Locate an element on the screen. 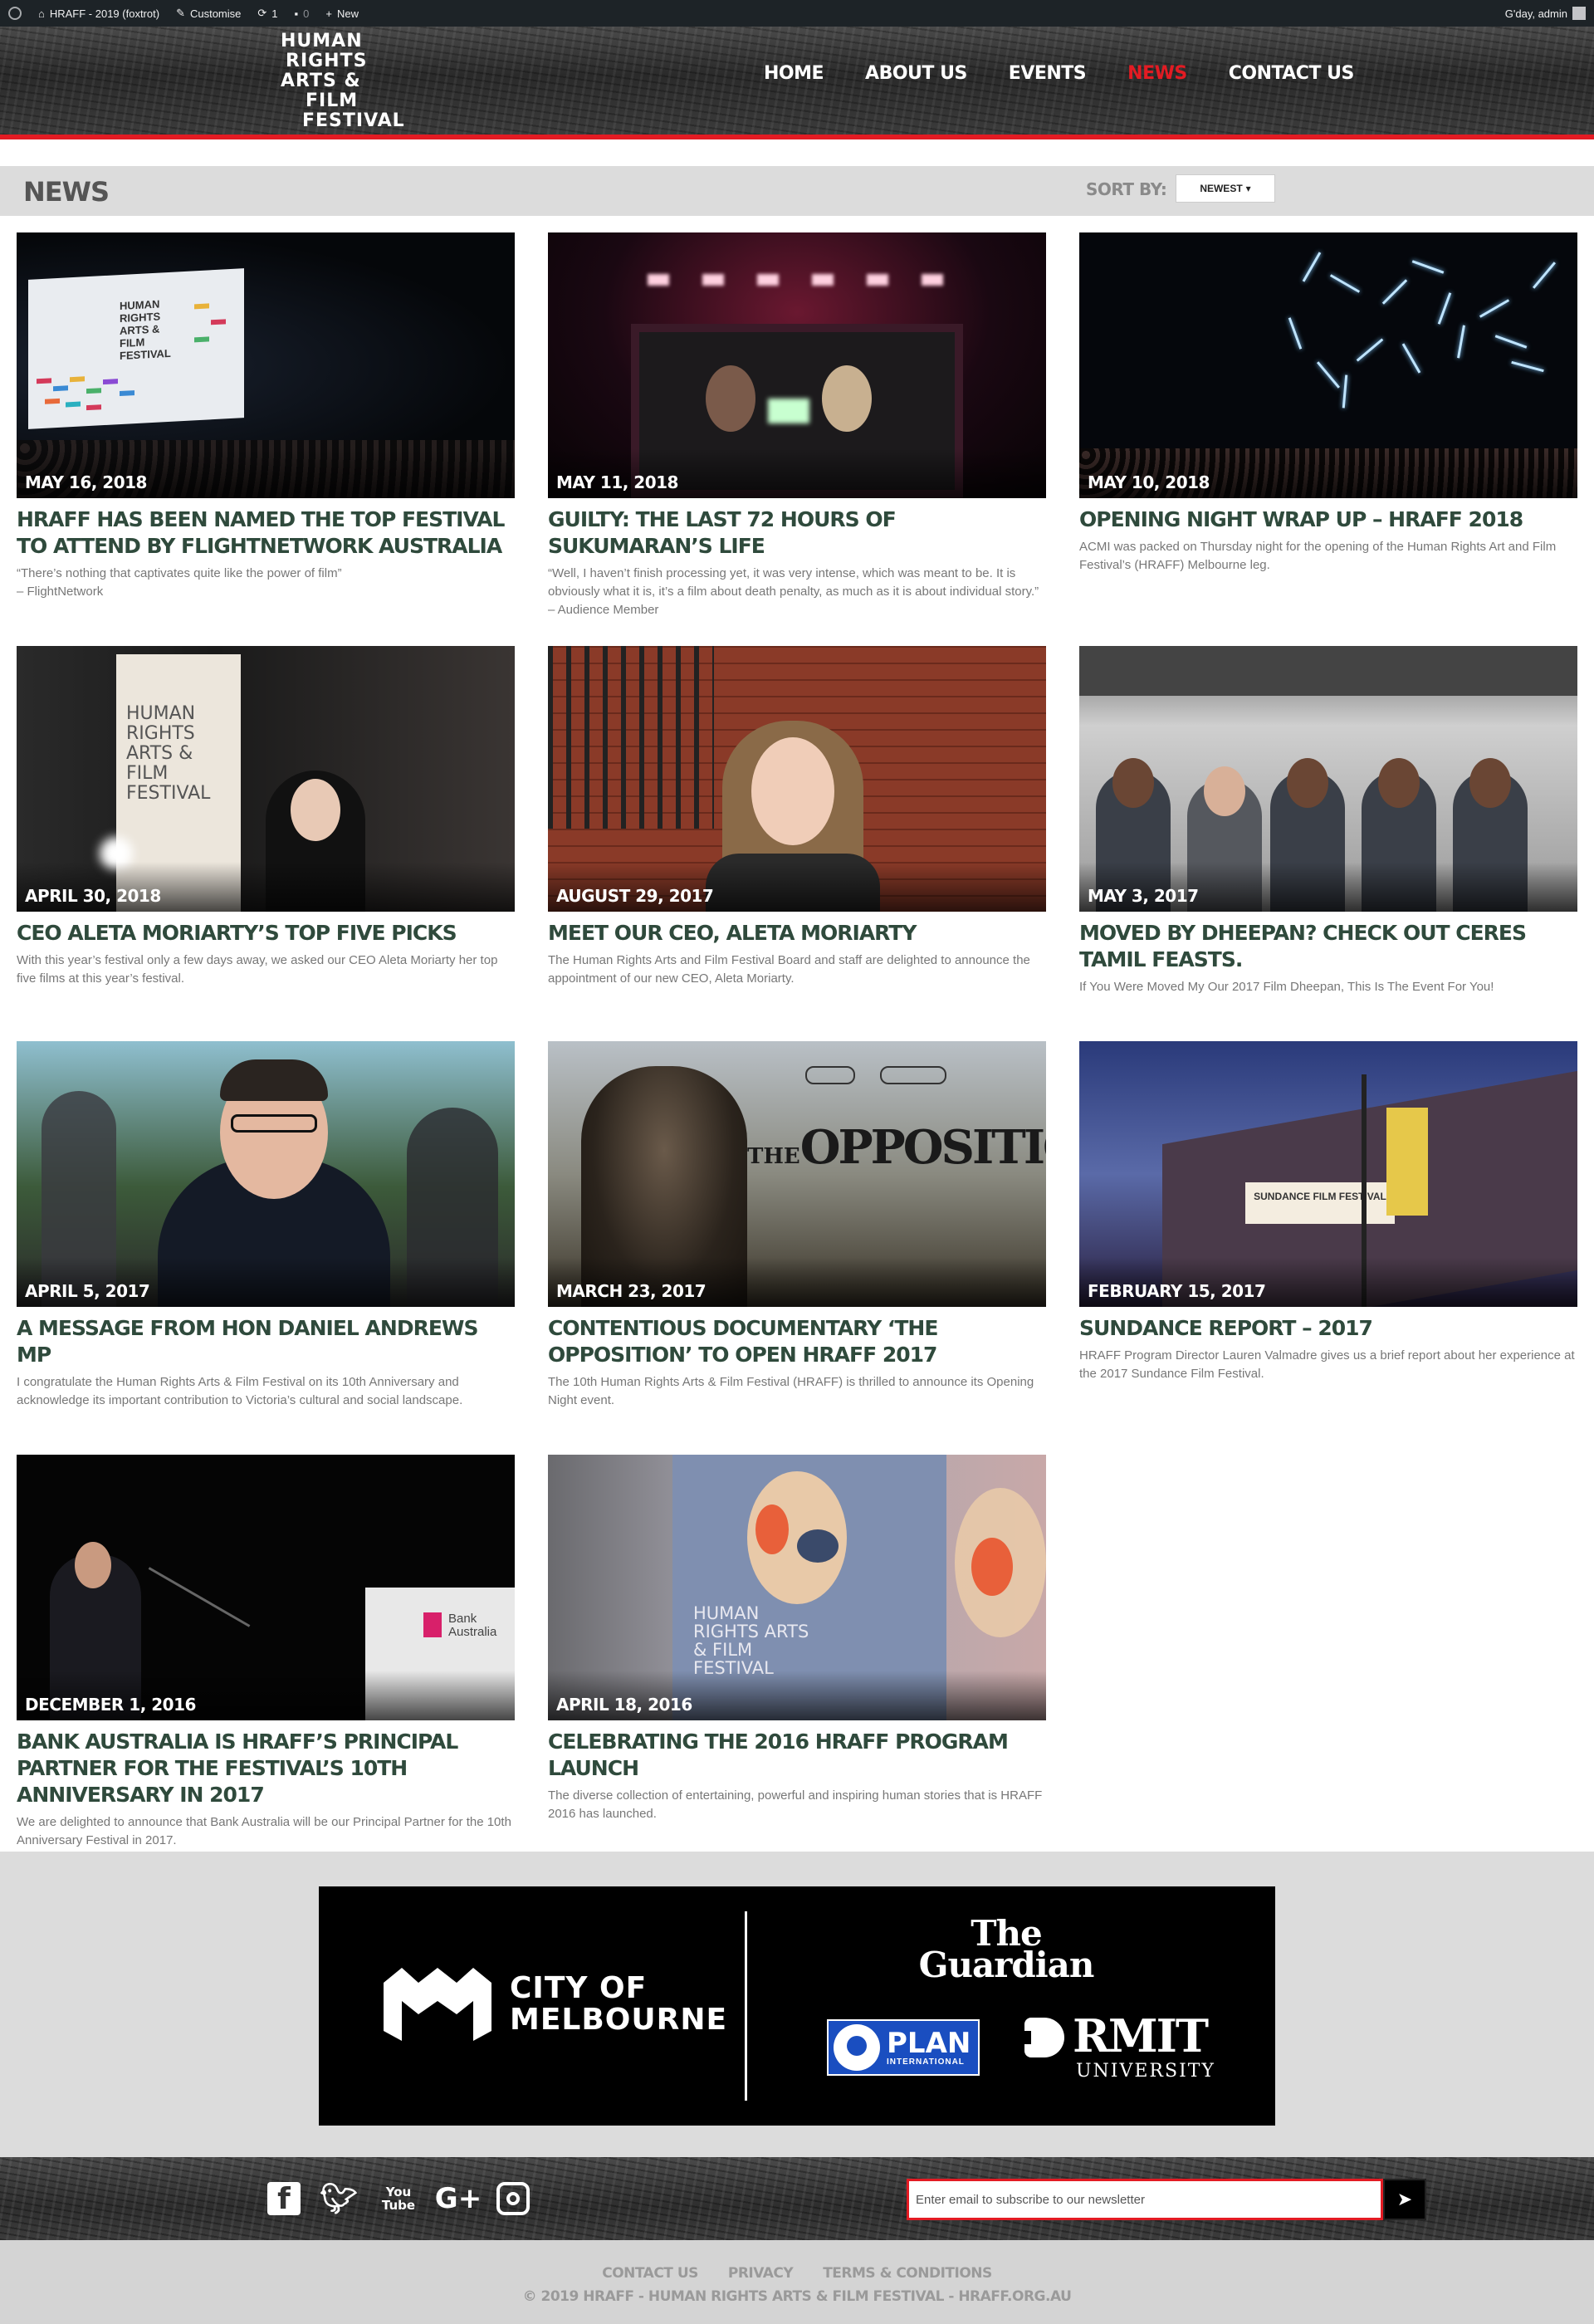 The height and width of the screenshot is (2324, 1594). post-date: APRIL 18, 2016 is located at coordinates (624, 1705).